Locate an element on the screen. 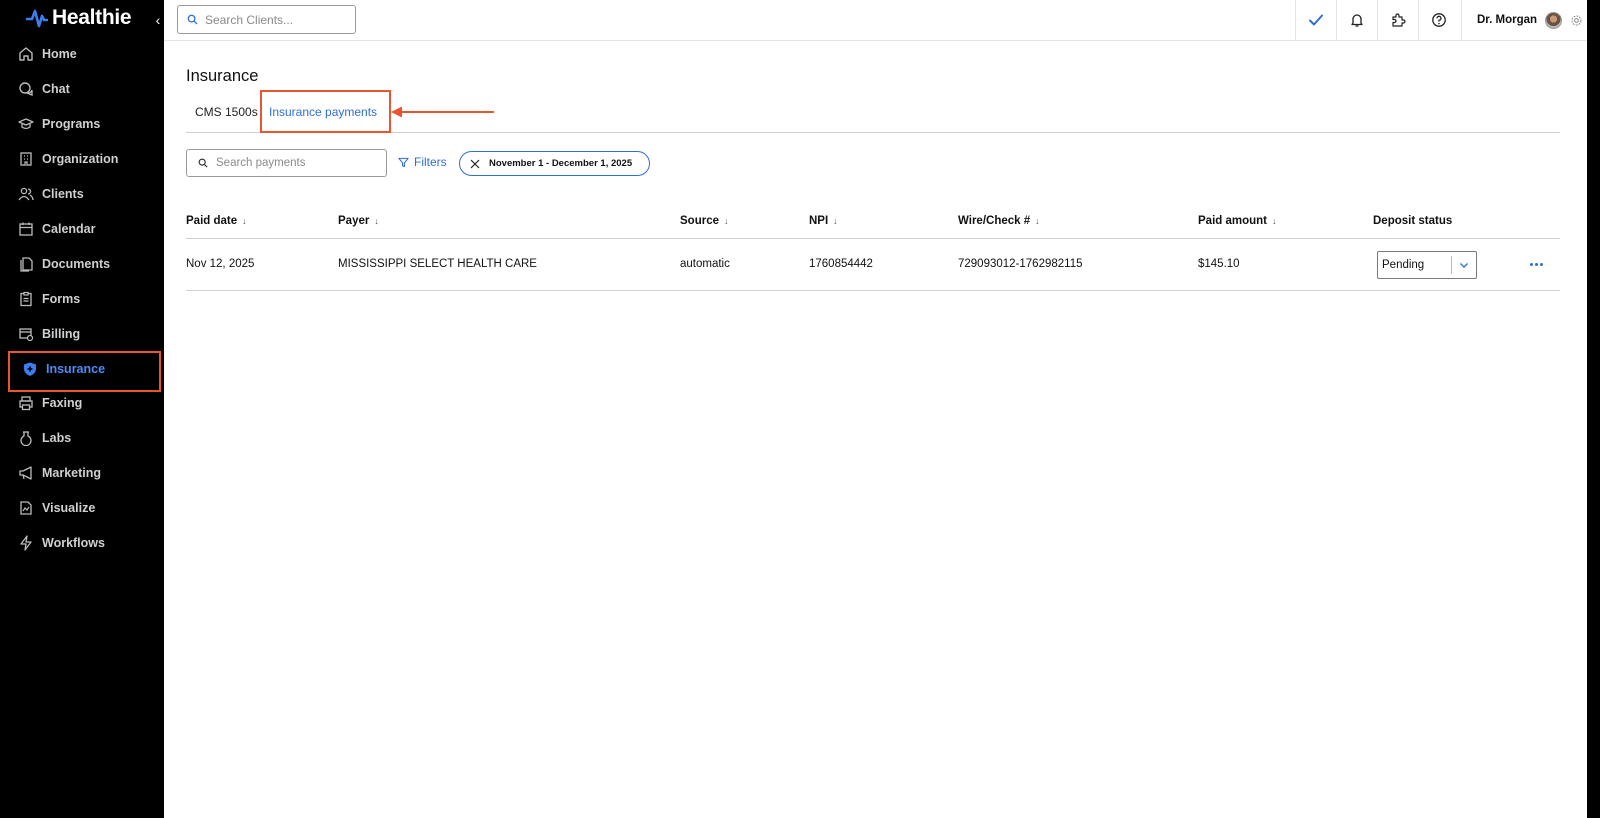  search-icon is located at coordinates (192, 19).